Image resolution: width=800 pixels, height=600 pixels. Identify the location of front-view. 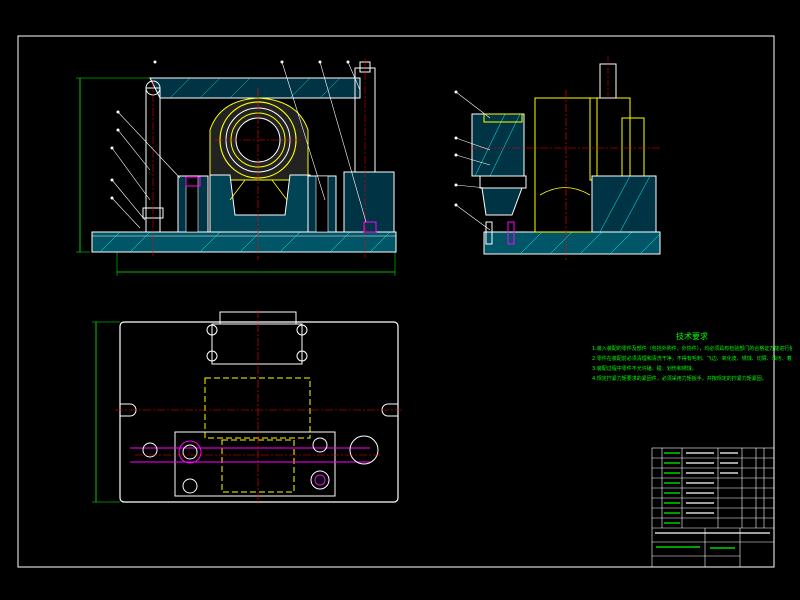
(236, 167).